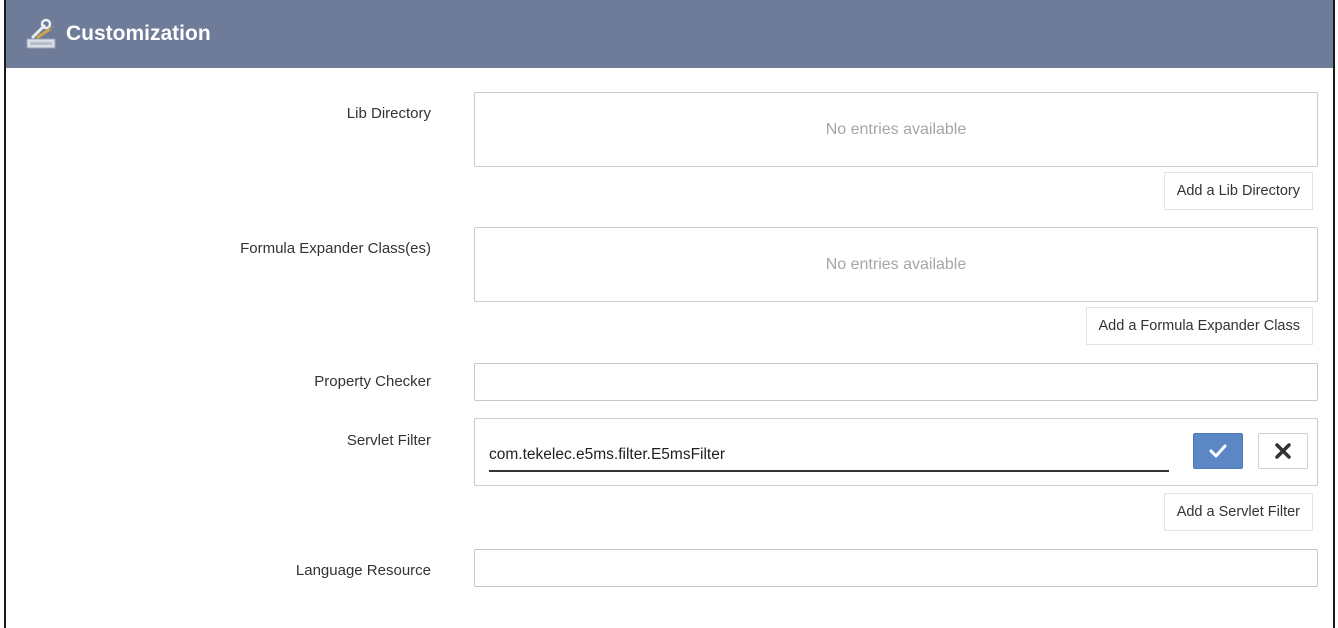  I want to click on panel-header: Customization, so click(669, 34).